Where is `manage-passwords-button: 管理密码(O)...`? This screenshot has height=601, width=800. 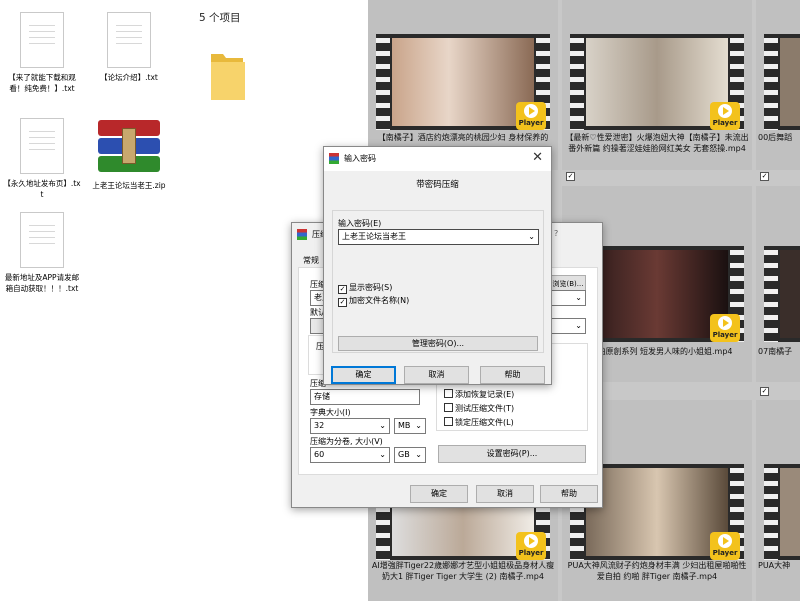 manage-passwords-button: 管理密码(O)... is located at coordinates (438, 343).